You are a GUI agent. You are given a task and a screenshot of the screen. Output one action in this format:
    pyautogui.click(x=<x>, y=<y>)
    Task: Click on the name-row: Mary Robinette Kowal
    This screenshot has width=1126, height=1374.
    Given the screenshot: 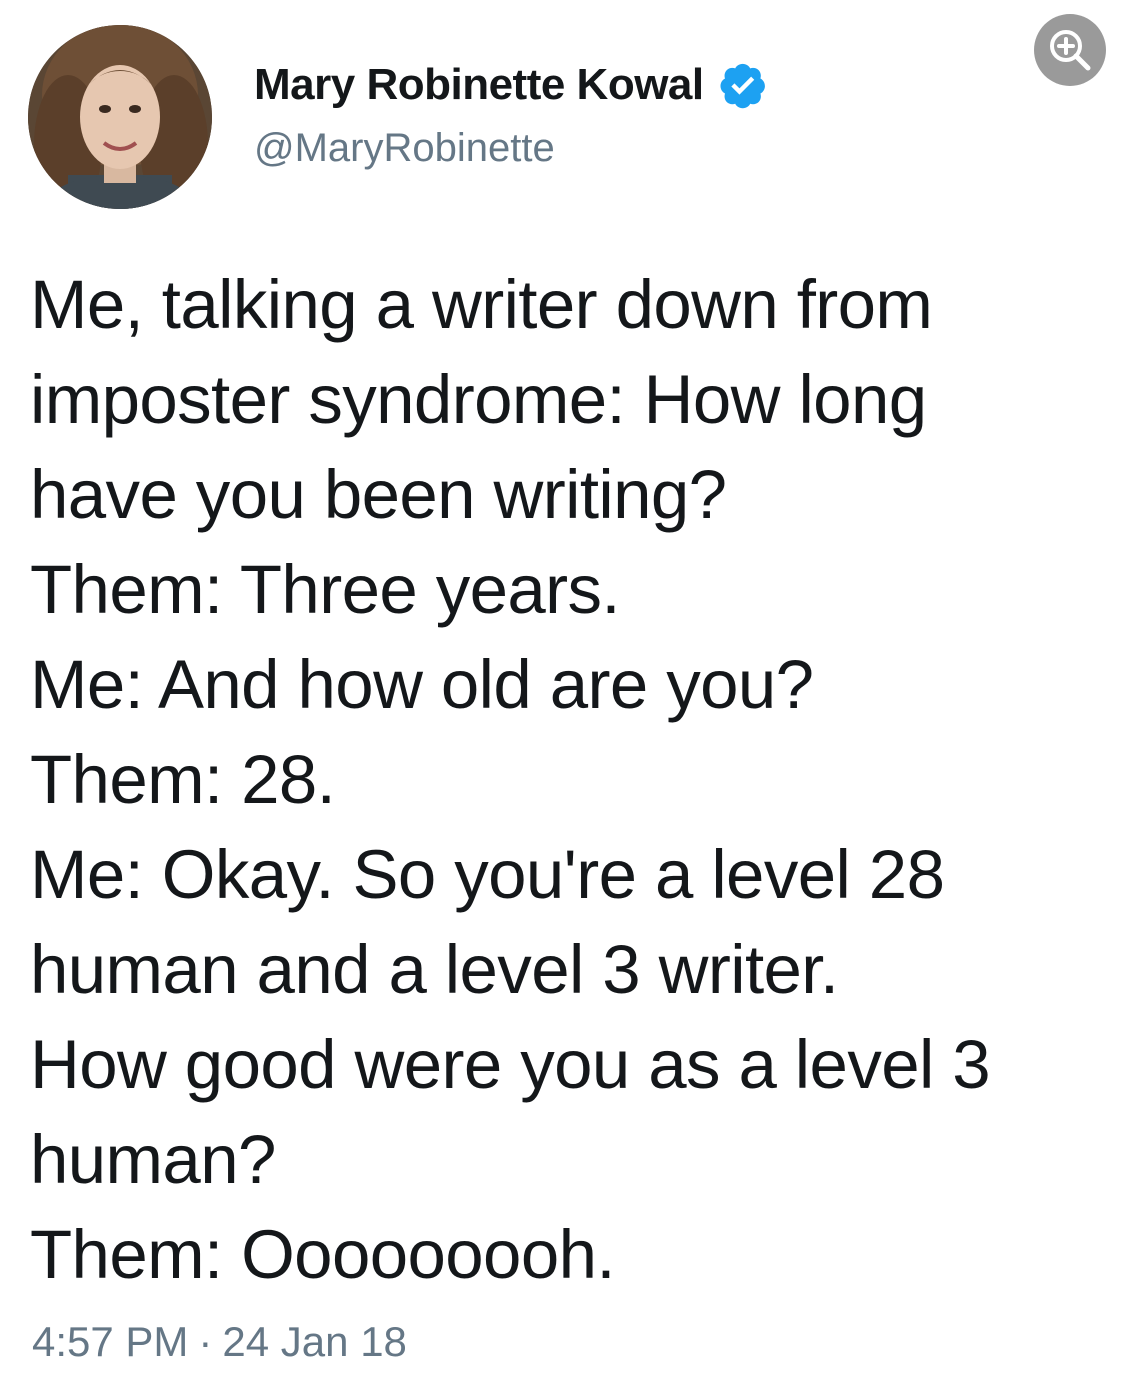 What is the action you would take?
    pyautogui.click(x=511, y=85)
    